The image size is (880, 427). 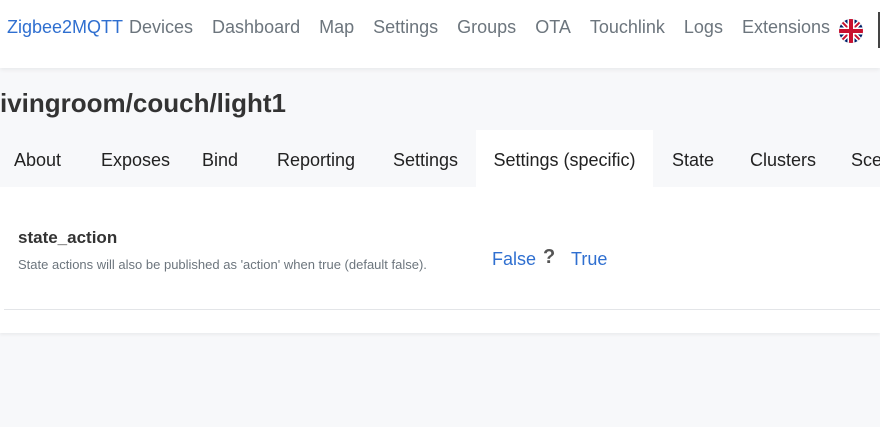 What do you see at coordinates (220, 158) in the screenshot?
I see `tab-bind: Bind` at bounding box center [220, 158].